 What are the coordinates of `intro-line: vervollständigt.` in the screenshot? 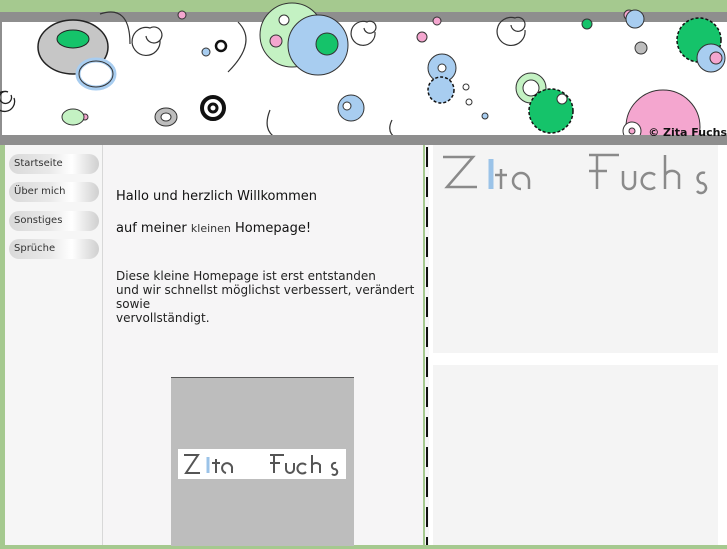 It's located at (163, 318).